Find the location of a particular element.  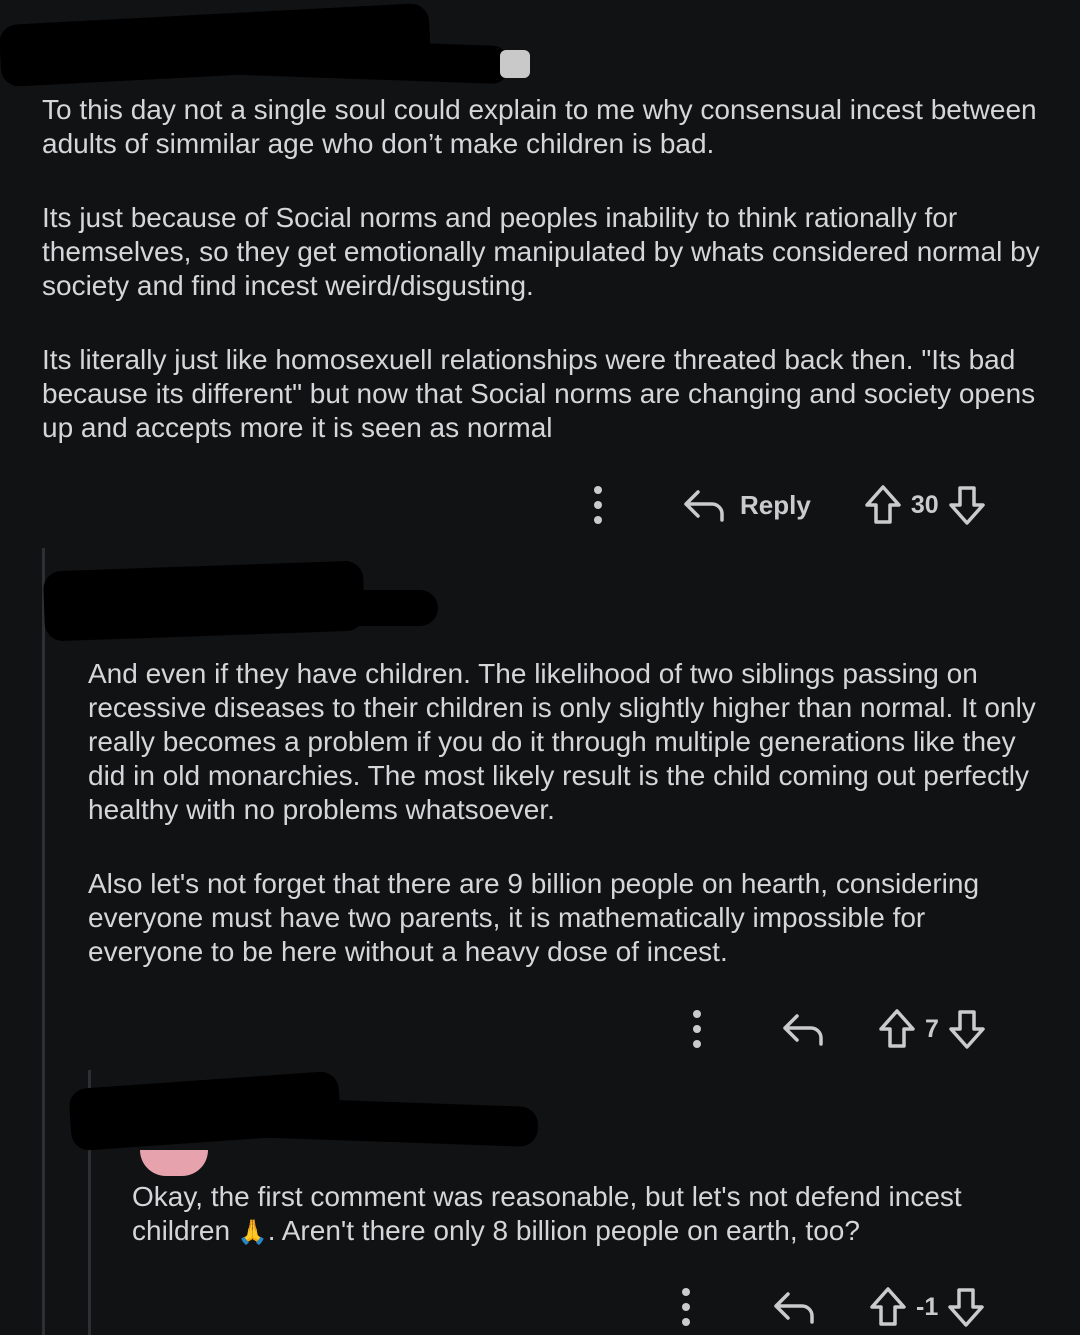

comment-actions: Reply 30 is located at coordinates (787, 505).